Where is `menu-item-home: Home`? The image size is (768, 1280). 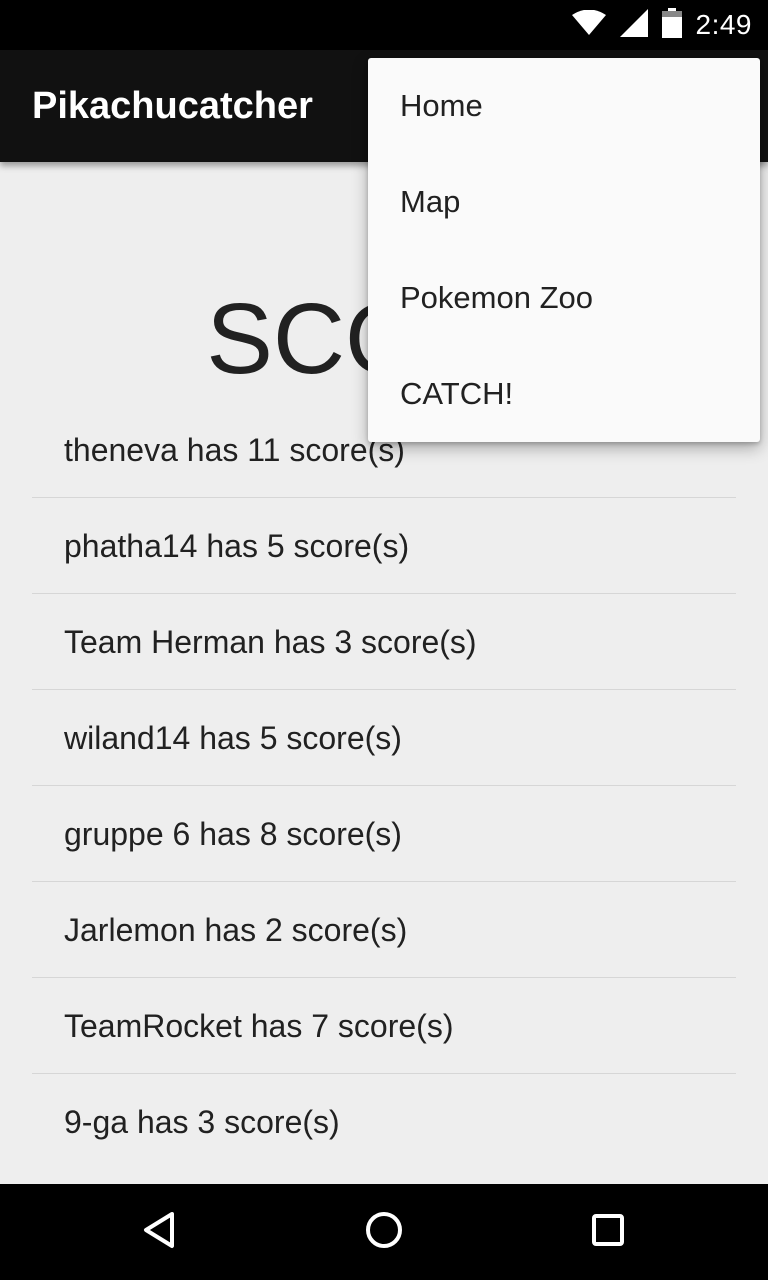 menu-item-home: Home is located at coordinates (564, 106).